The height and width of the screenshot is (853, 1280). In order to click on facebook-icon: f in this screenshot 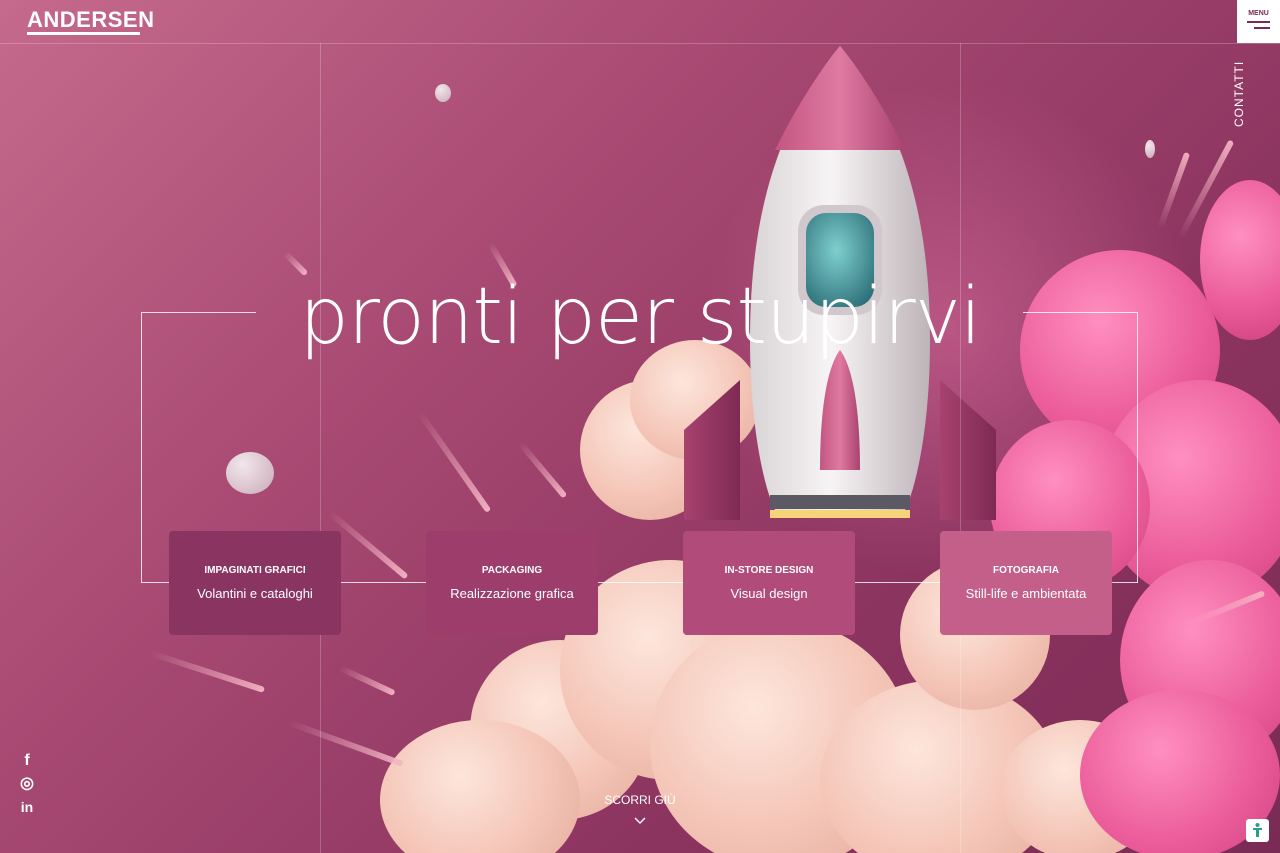, I will do `click(27, 761)`.